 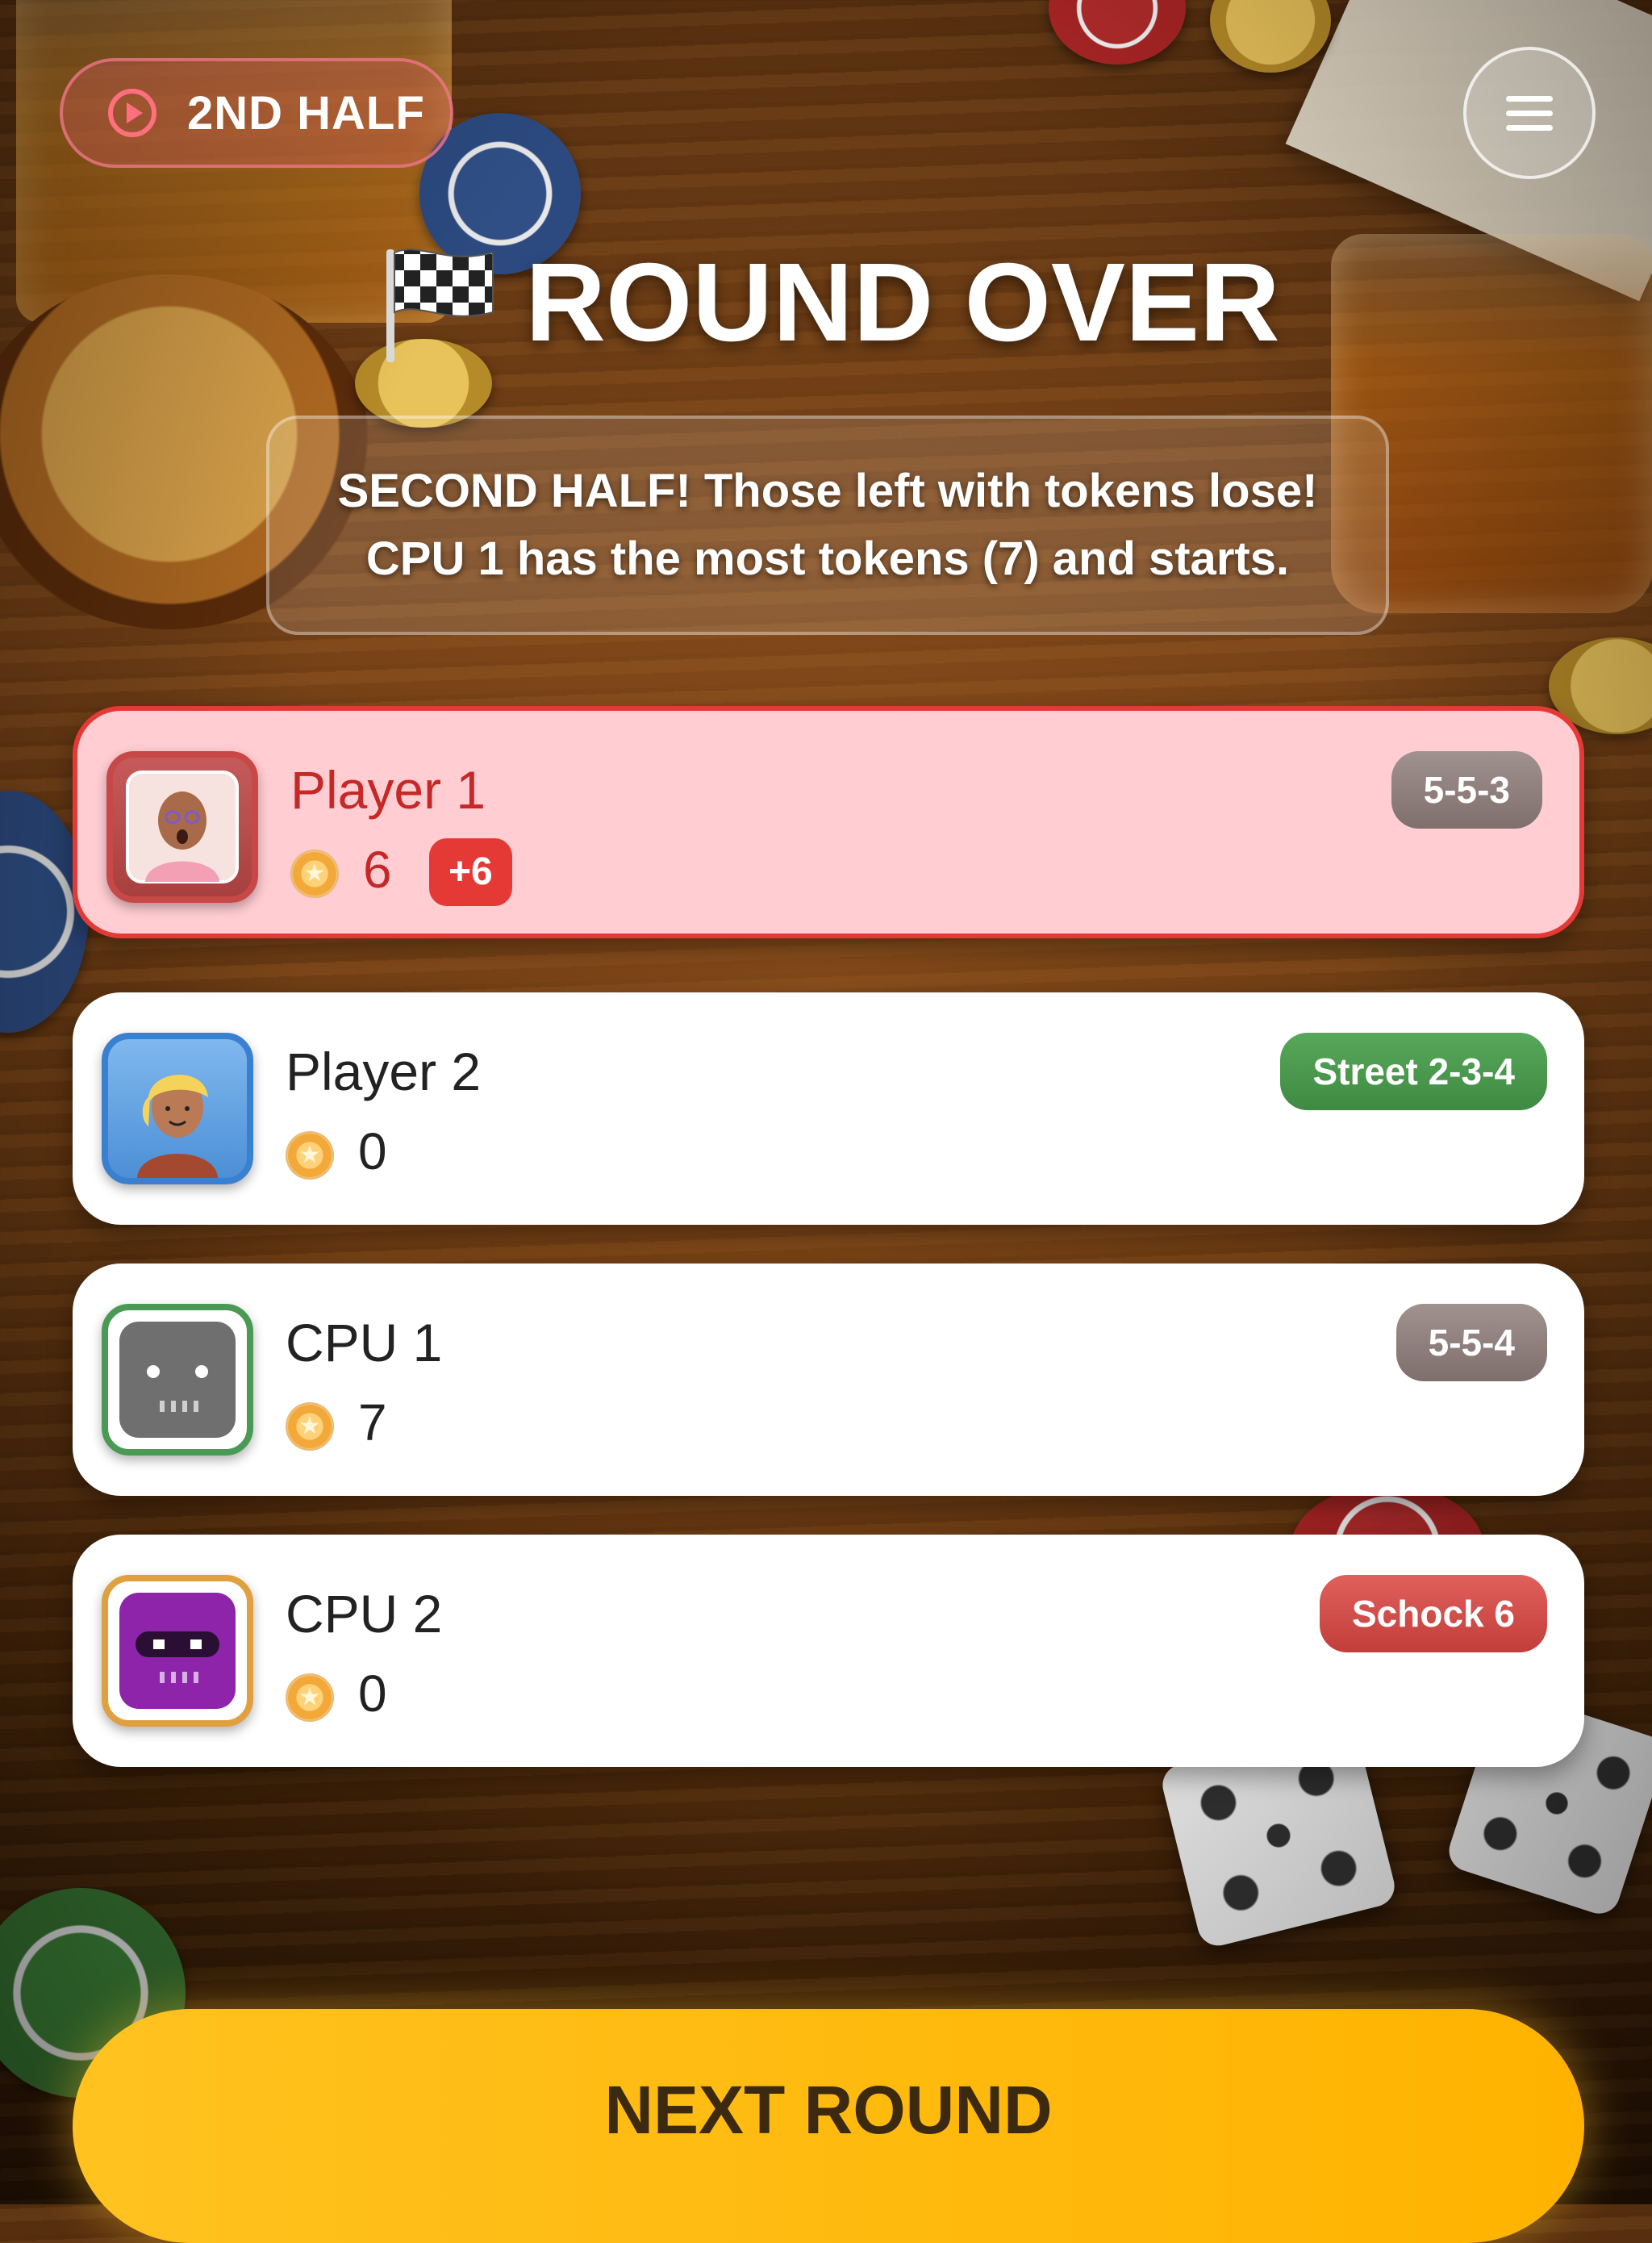 I want to click on hand-badge: Schock 6, so click(x=1433, y=1613).